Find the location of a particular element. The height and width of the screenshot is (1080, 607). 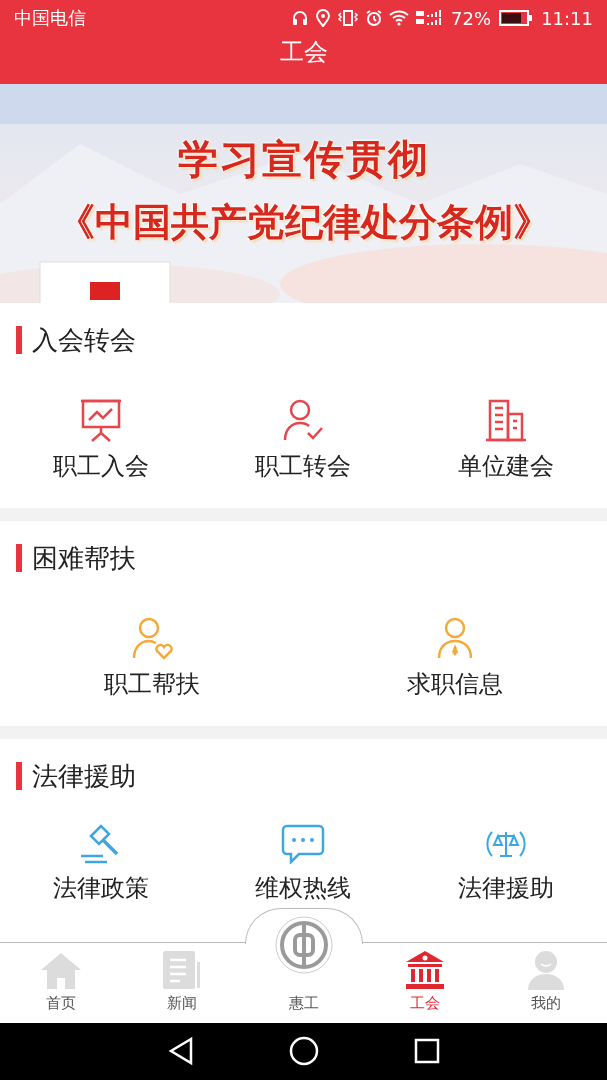

tab-item: 新闻 is located at coordinates (182, 981).